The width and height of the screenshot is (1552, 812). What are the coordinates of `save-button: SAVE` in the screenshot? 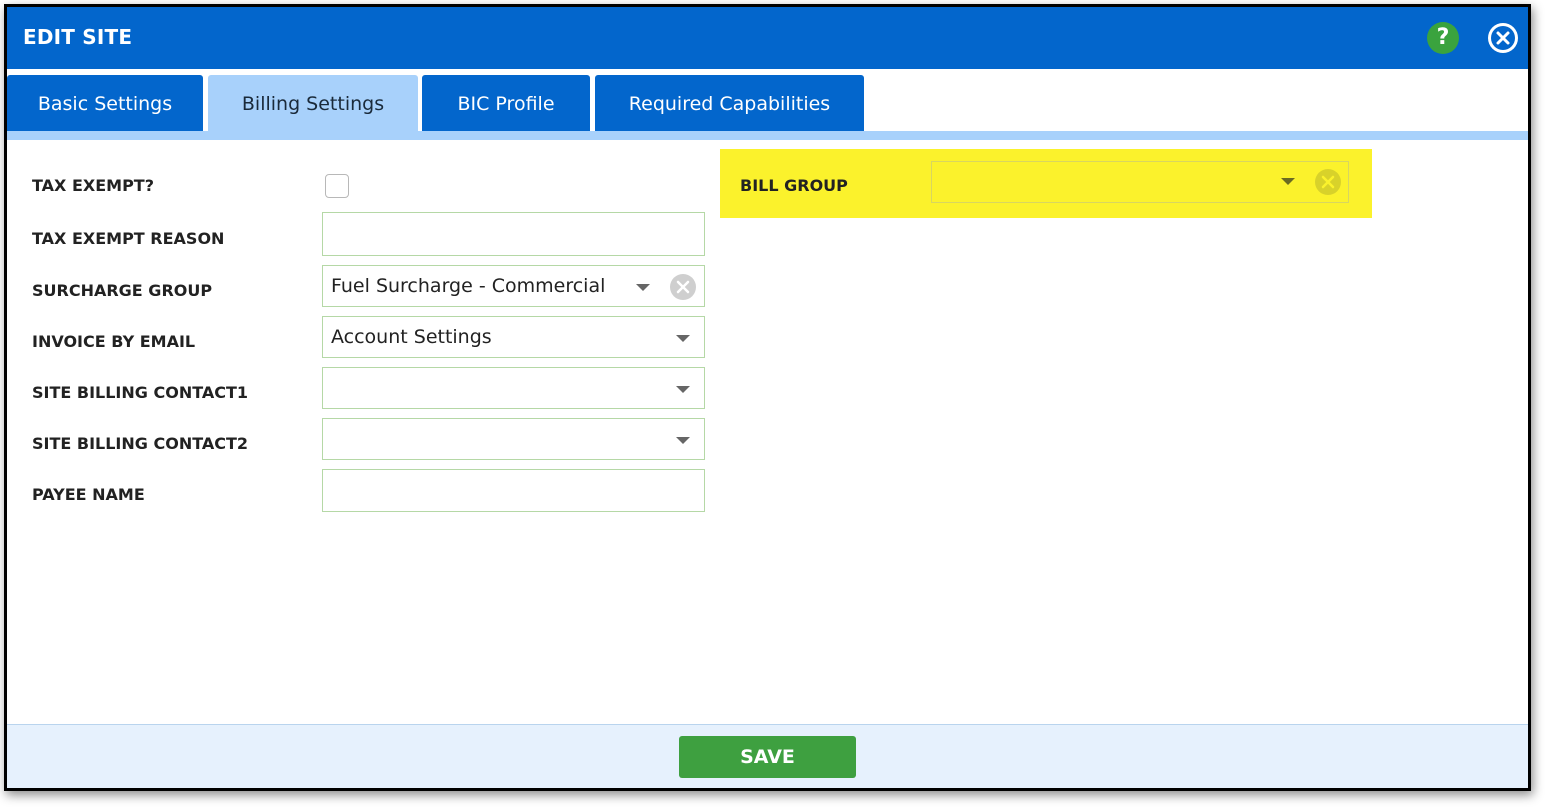 It's located at (767, 757).